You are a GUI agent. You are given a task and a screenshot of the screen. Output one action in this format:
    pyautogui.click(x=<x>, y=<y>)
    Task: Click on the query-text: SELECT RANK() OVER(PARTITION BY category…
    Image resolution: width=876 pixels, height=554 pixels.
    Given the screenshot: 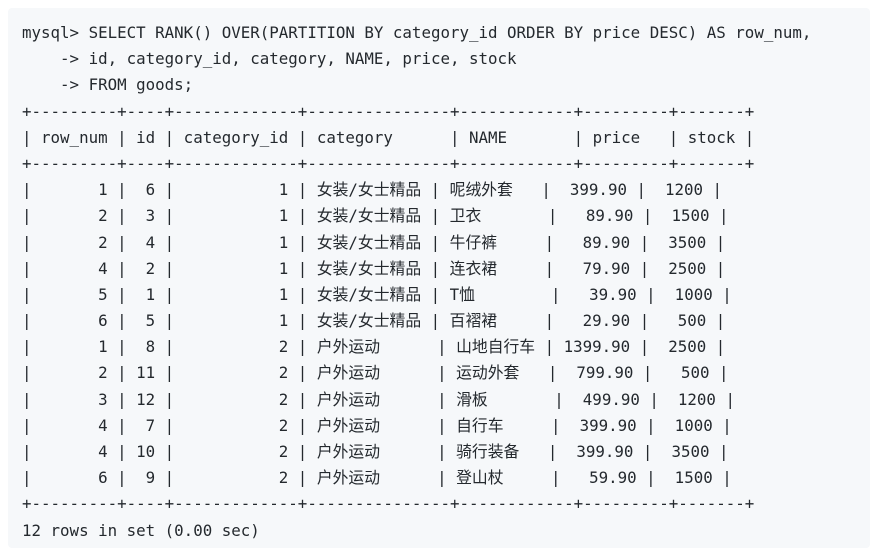 What is the action you would take?
    pyautogui.click(x=450, y=32)
    